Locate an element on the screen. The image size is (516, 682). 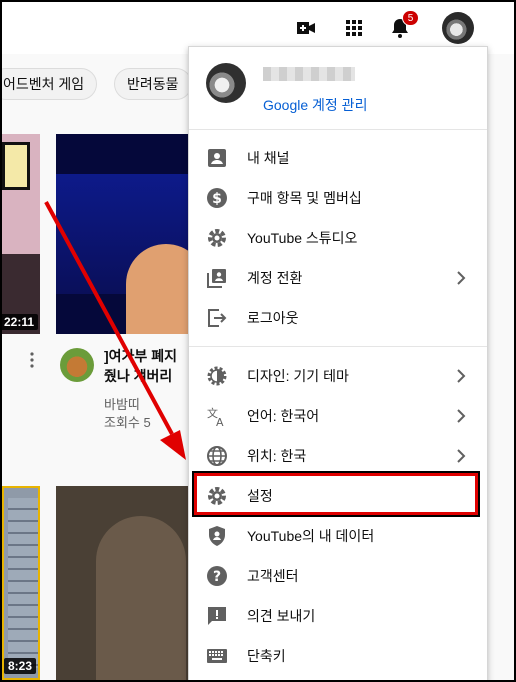
menu-item-label: 디자인: 기기 테마 is located at coordinates (298, 376).